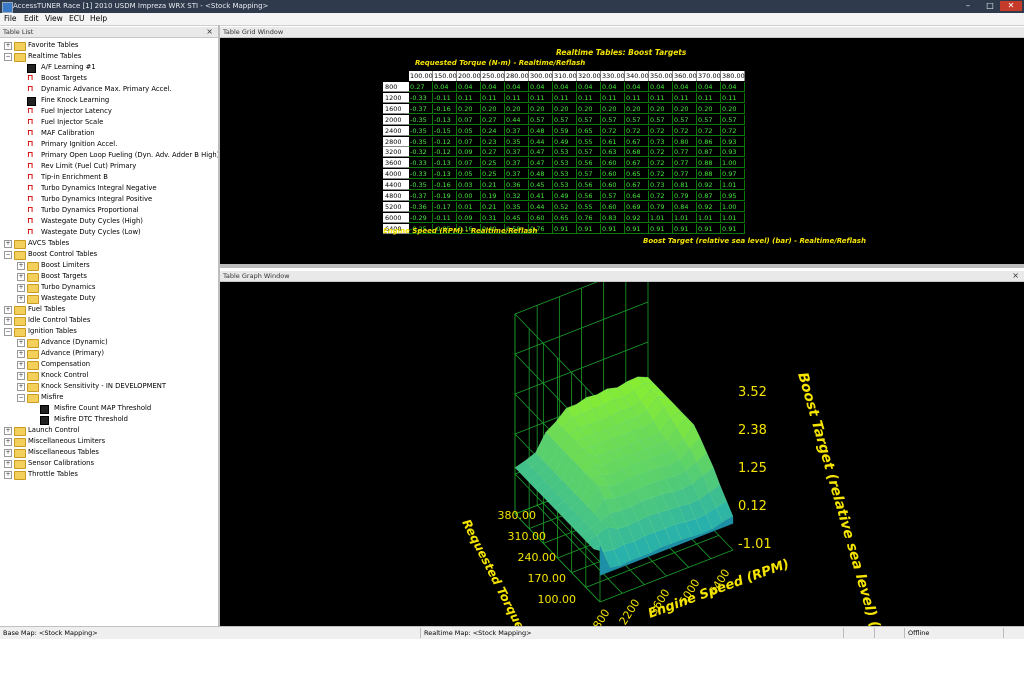 The height and width of the screenshot is (673, 1024). I want to click on grid-cell: 0.59, so click(565, 130).